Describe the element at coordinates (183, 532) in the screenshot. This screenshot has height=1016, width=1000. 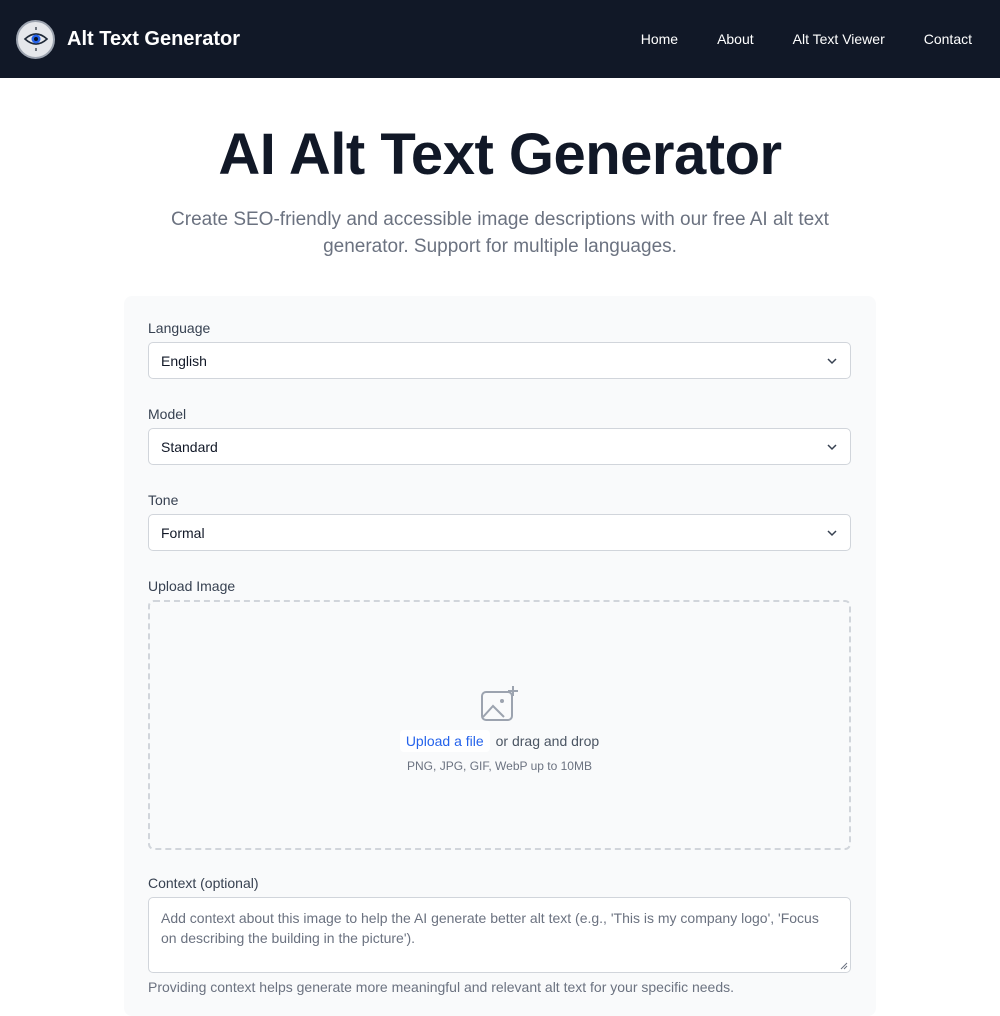
I see `tone-select-value: Formal` at that location.